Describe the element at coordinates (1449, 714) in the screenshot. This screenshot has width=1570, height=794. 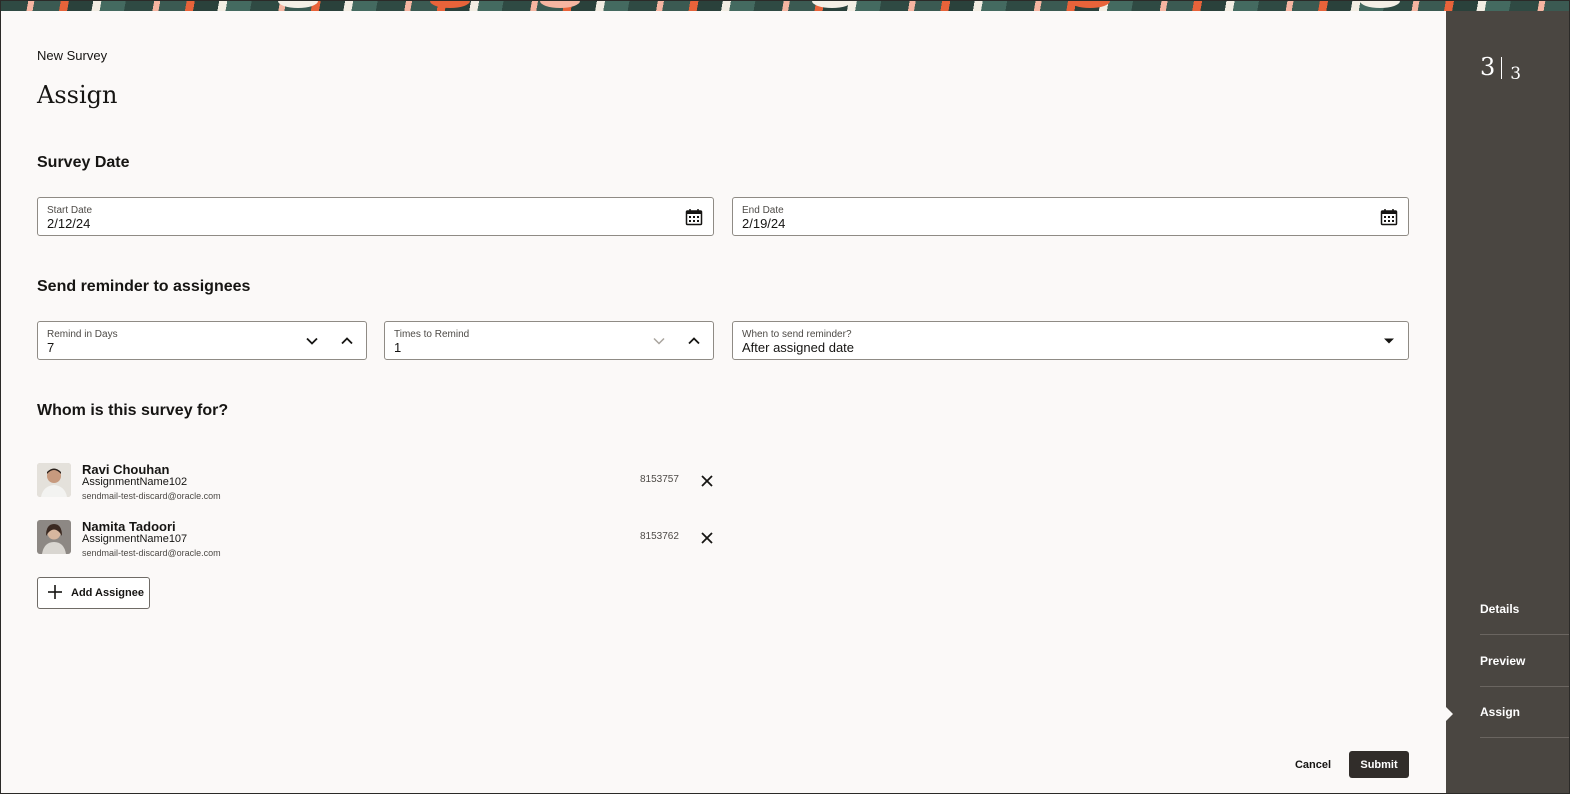
I see `active-step-pointer` at that location.